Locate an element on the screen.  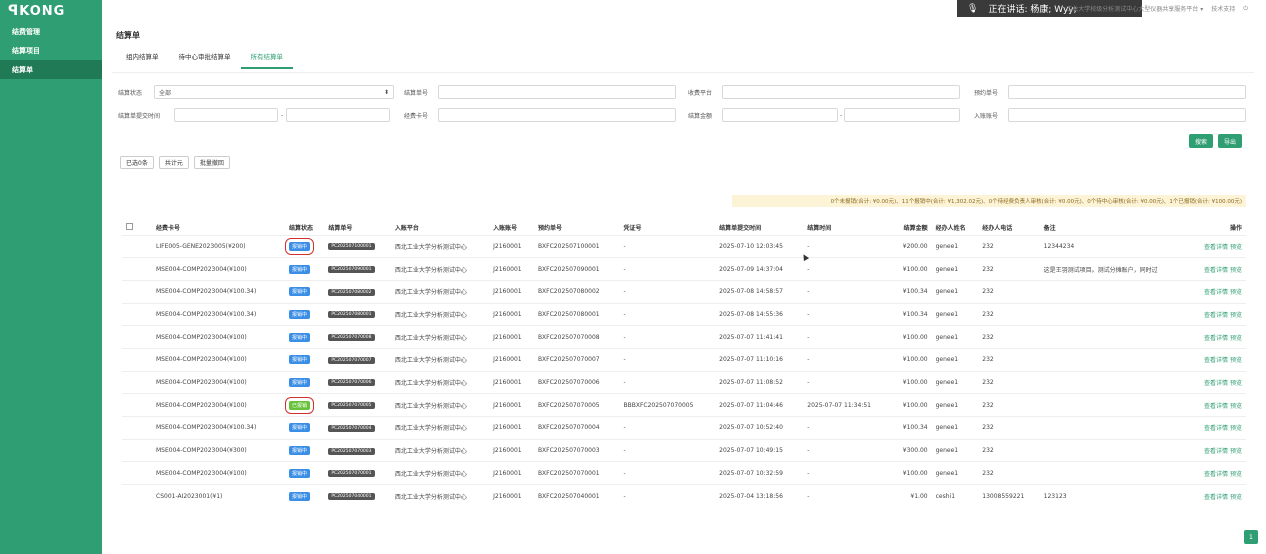
sidebar: ꟼ KONG 结费管理 结算项目 结算单 is located at coordinates (51, 277).